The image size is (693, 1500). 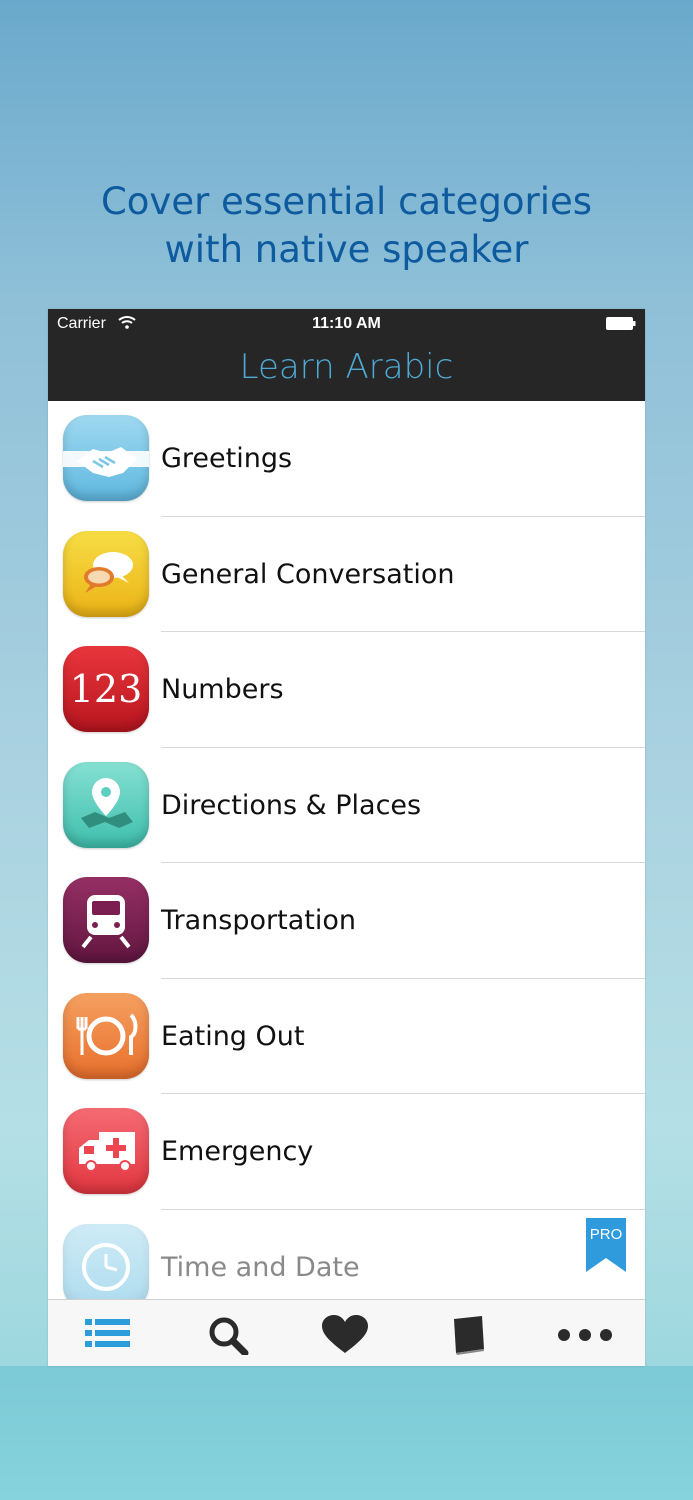 I want to click on category-row-greetings: Greetings, so click(x=346, y=459).